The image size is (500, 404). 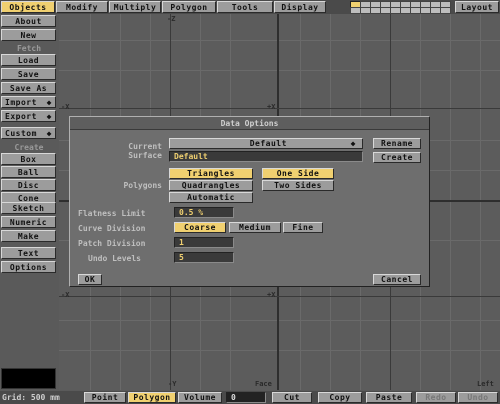 I want to click on patch-division-label: Patch Division, so click(x=112, y=243).